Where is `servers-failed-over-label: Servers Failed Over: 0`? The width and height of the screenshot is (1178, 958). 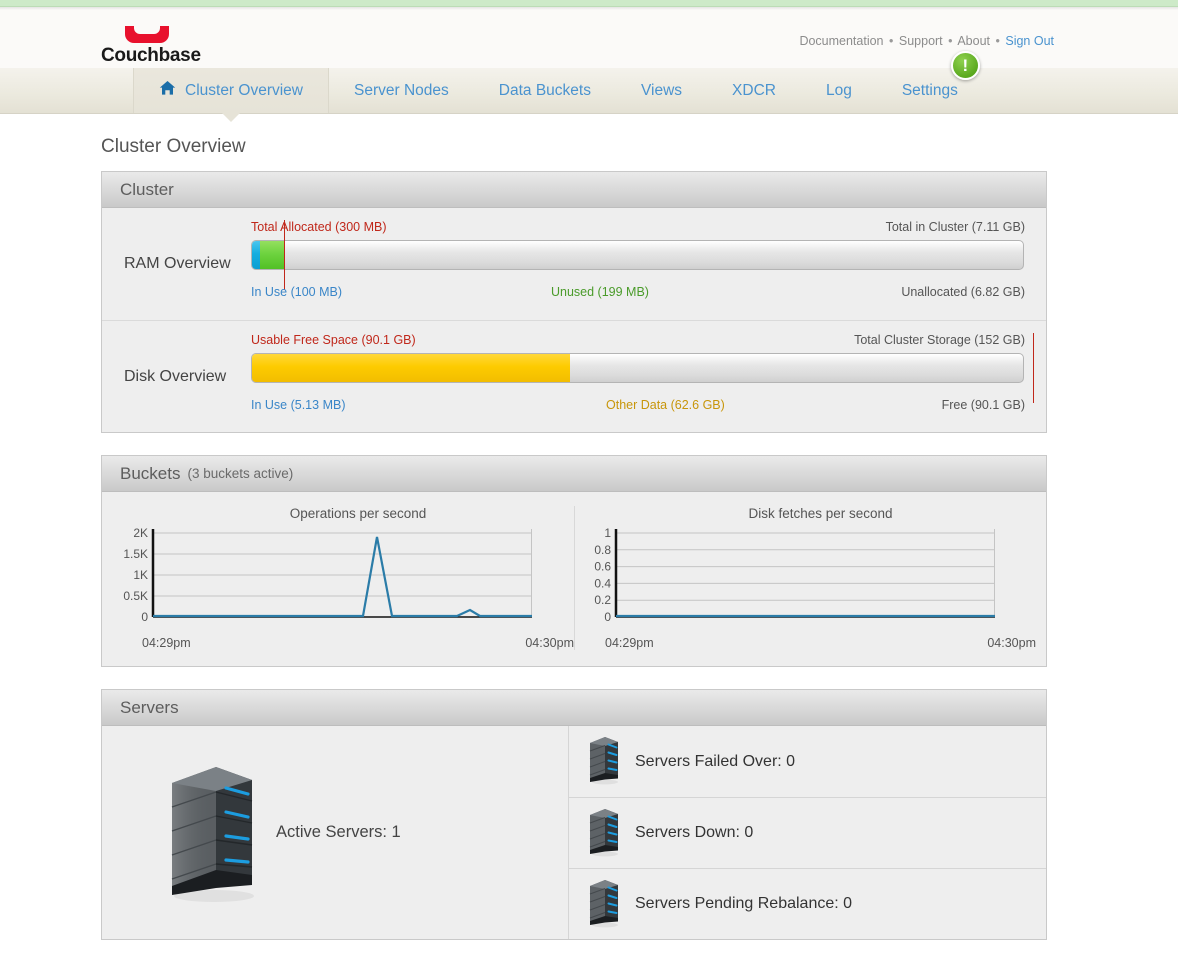
servers-failed-over-label: Servers Failed Over: 0 is located at coordinates (715, 761).